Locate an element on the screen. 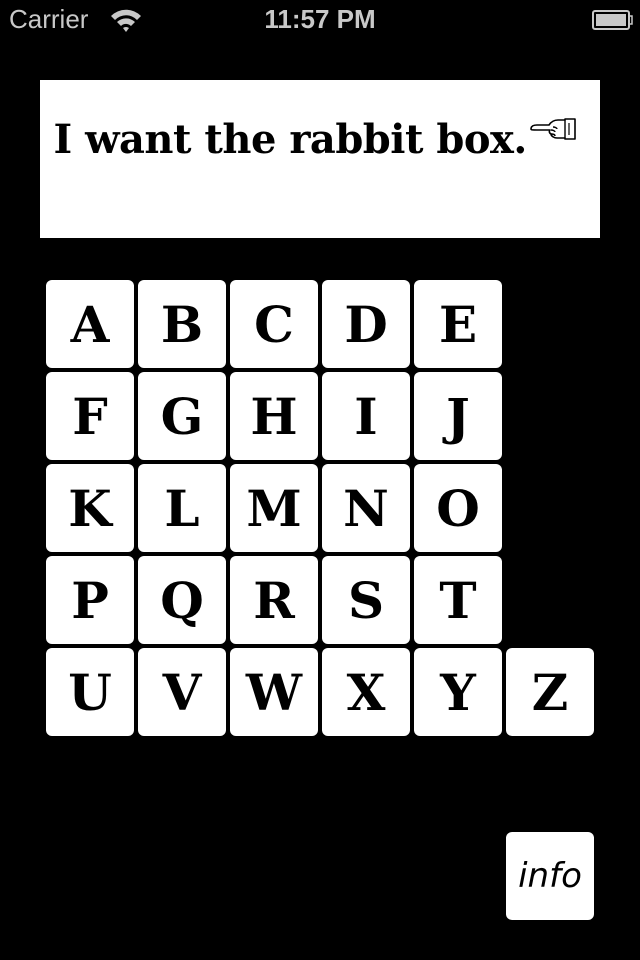 This screenshot has height=960, width=640. letter-key-e: E is located at coordinates (458, 324).